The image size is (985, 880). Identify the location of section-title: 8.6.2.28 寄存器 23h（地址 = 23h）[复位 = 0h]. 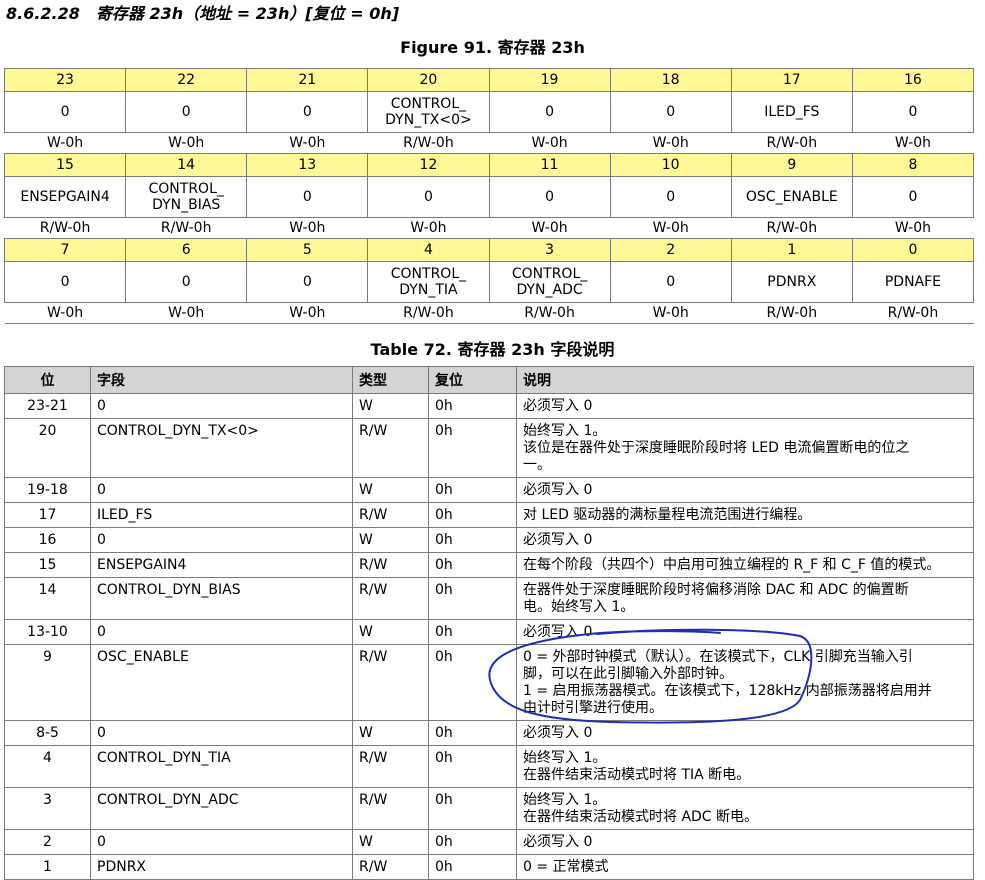
(203, 13).